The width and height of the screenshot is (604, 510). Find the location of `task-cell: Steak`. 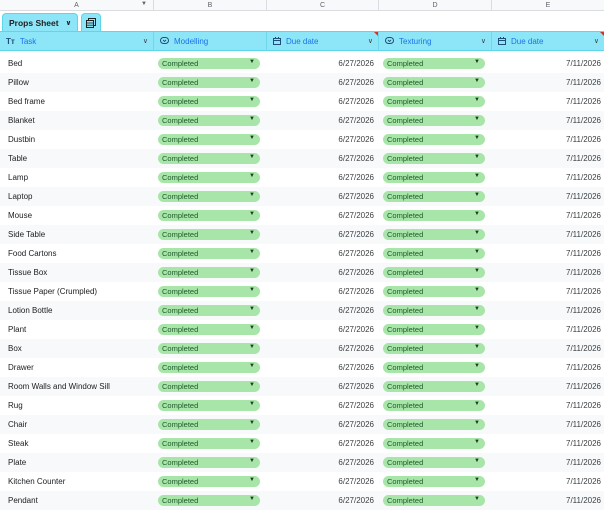

task-cell: Steak is located at coordinates (77, 443).